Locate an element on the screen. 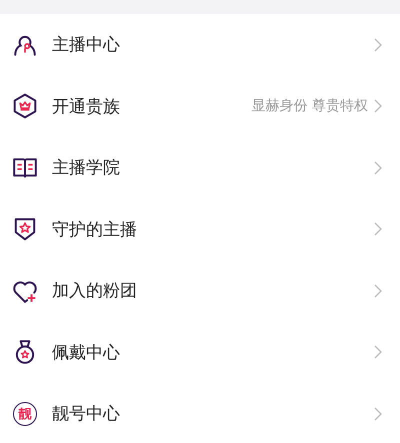 This screenshot has height=443, width=400. badge-icon: 靓 is located at coordinates (25, 414).